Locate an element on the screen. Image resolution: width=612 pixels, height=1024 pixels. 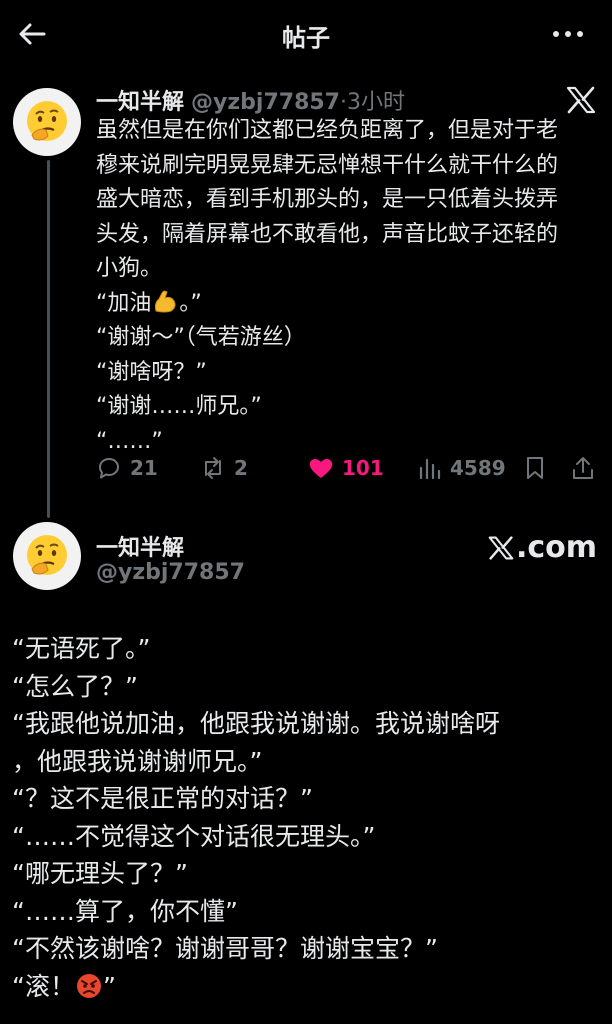
dialog-text: ” is located at coordinates (109, 986).